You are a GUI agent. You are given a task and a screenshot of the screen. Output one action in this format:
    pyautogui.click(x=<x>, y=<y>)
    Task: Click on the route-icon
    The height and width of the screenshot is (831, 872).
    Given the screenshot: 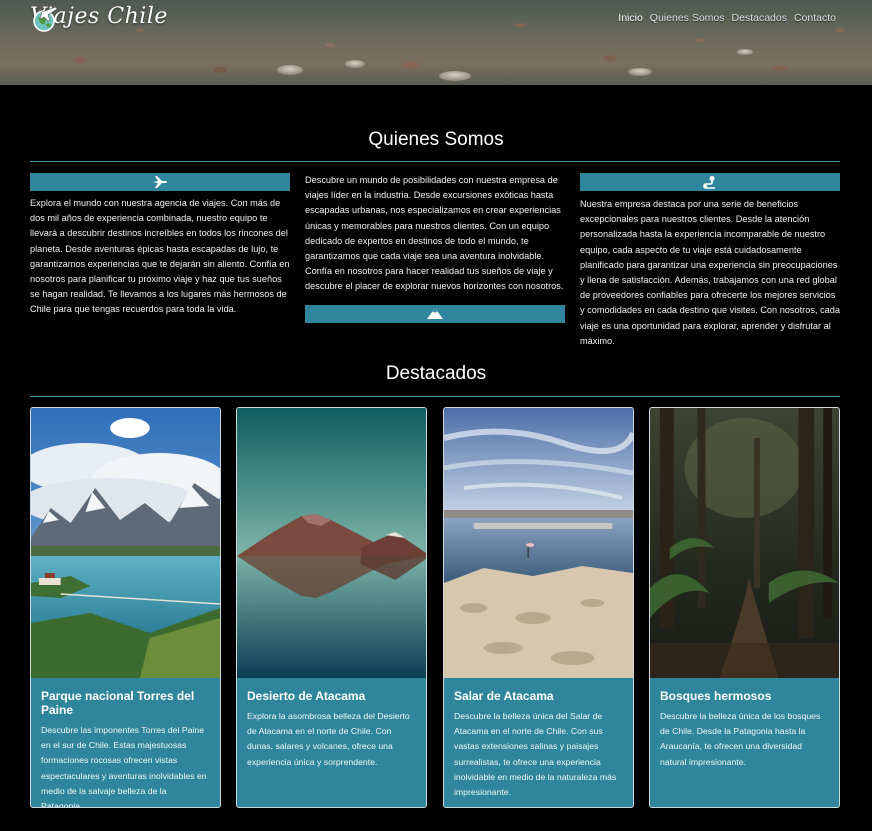 What is the action you would take?
    pyautogui.click(x=709, y=182)
    